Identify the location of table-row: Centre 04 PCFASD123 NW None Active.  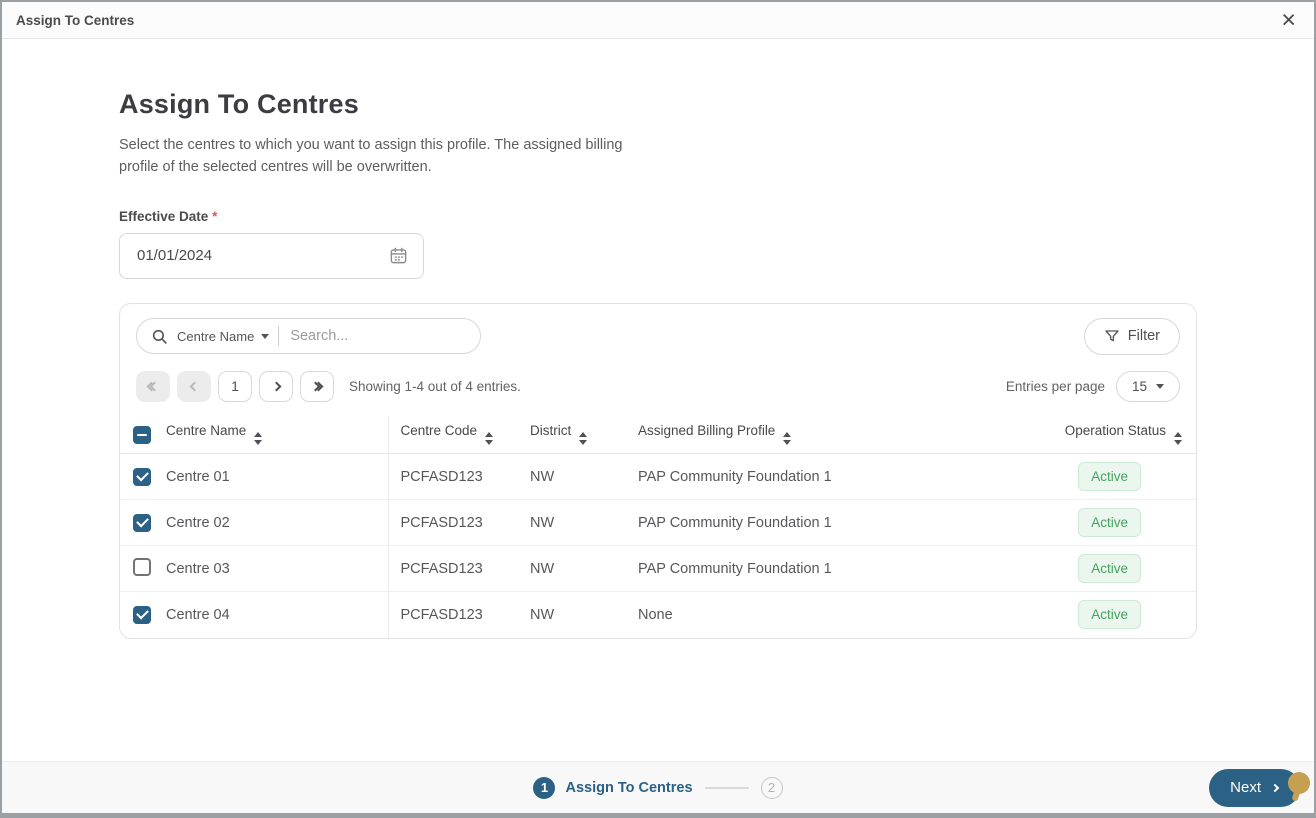
(658, 614).